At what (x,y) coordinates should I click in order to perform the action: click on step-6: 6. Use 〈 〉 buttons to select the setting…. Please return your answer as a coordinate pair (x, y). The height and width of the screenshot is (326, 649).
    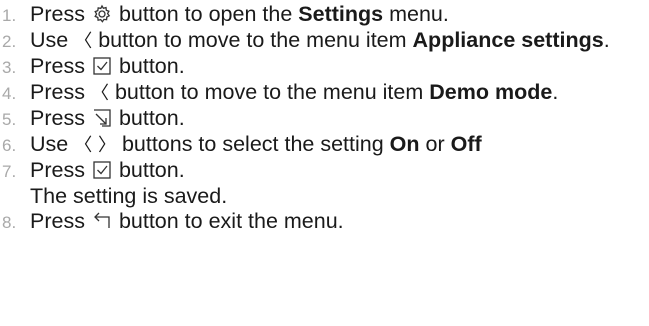
    Looking at the image, I should click on (324, 145).